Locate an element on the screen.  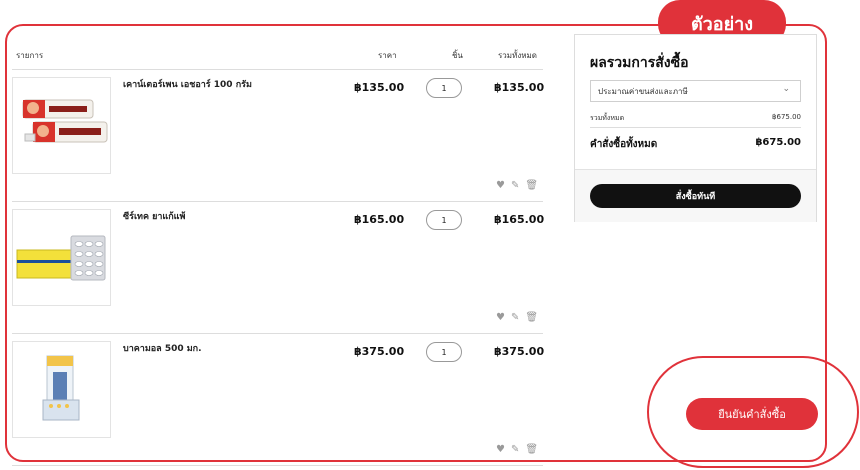
confirm-order-button: ยืนยันคำสั่งซื้อ is located at coordinates (752, 414).